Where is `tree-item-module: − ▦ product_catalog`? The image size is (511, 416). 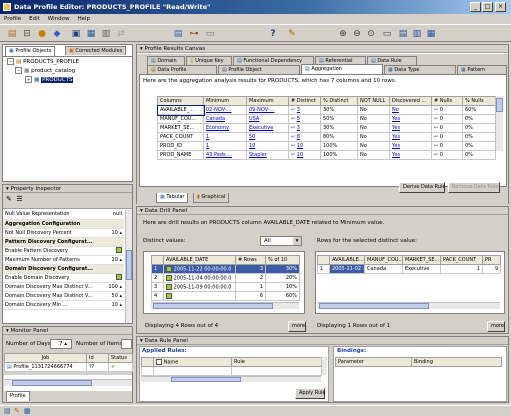
tree-item-module: − ▦ product_catalog is located at coordinates (45, 70).